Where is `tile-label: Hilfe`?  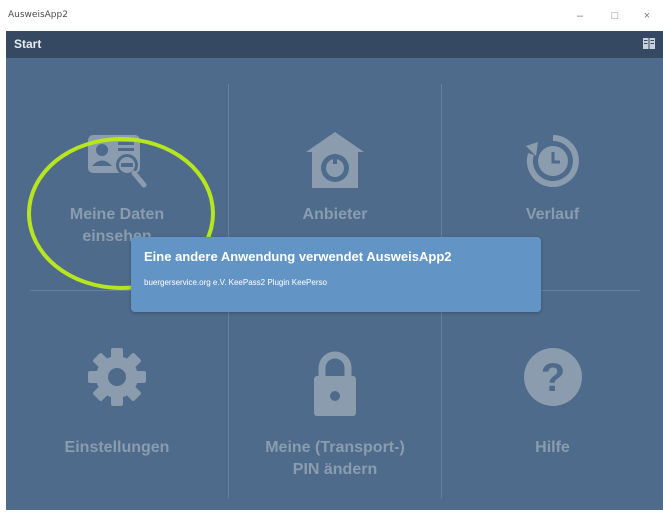 tile-label: Hilfe is located at coordinates (552, 447).